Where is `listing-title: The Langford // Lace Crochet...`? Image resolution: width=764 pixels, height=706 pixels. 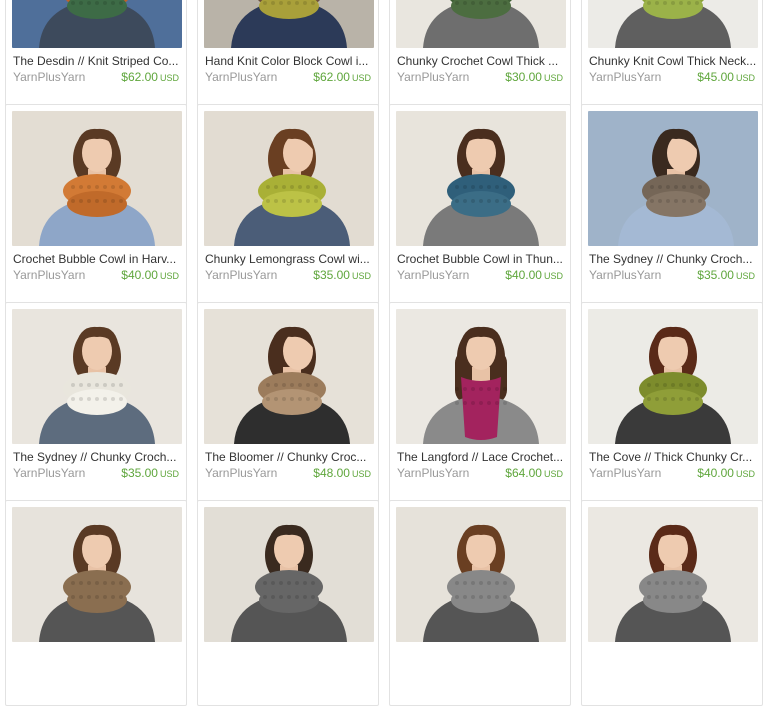
listing-title: The Langford // Lace Crochet... is located at coordinates (481, 457).